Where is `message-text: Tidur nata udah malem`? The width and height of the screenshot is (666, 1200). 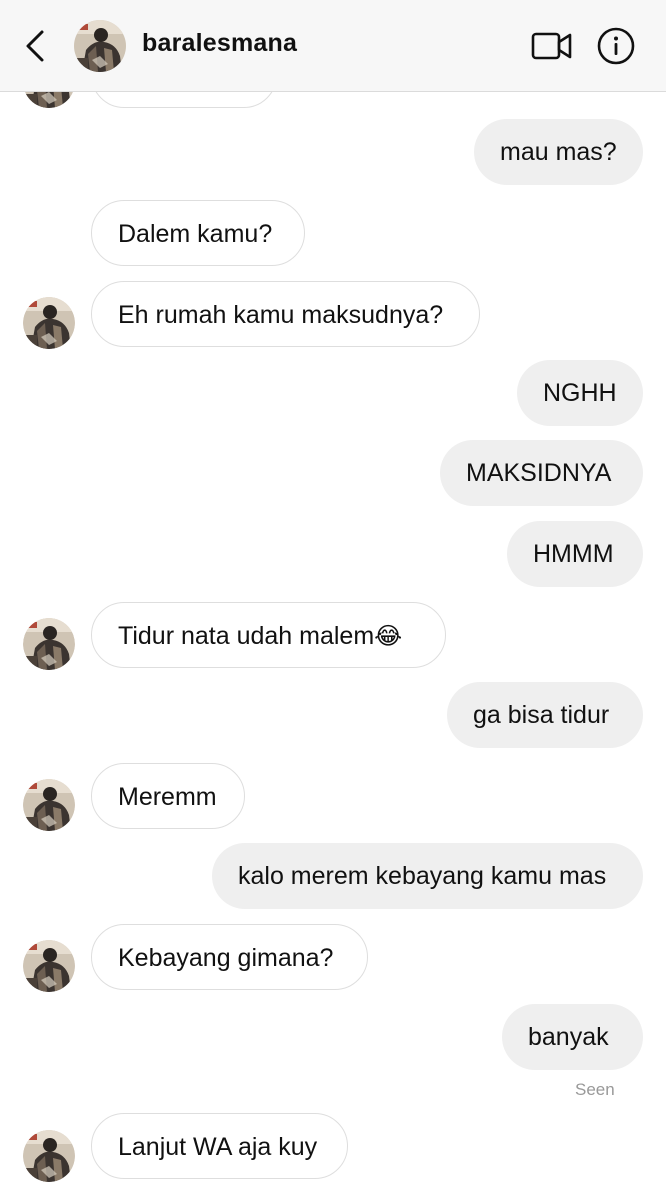 message-text: Tidur nata udah malem is located at coordinates (246, 636).